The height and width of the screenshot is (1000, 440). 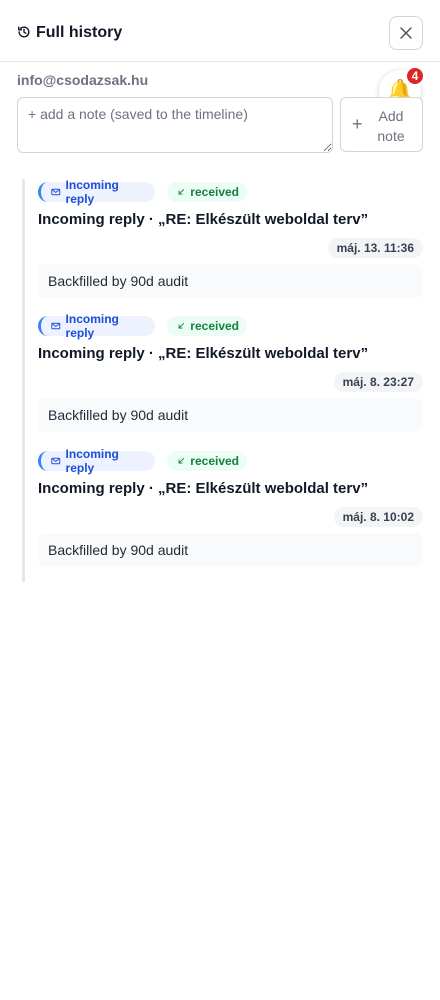 I want to click on contact-email: info@csodazsak.hu, so click(x=83, y=80).